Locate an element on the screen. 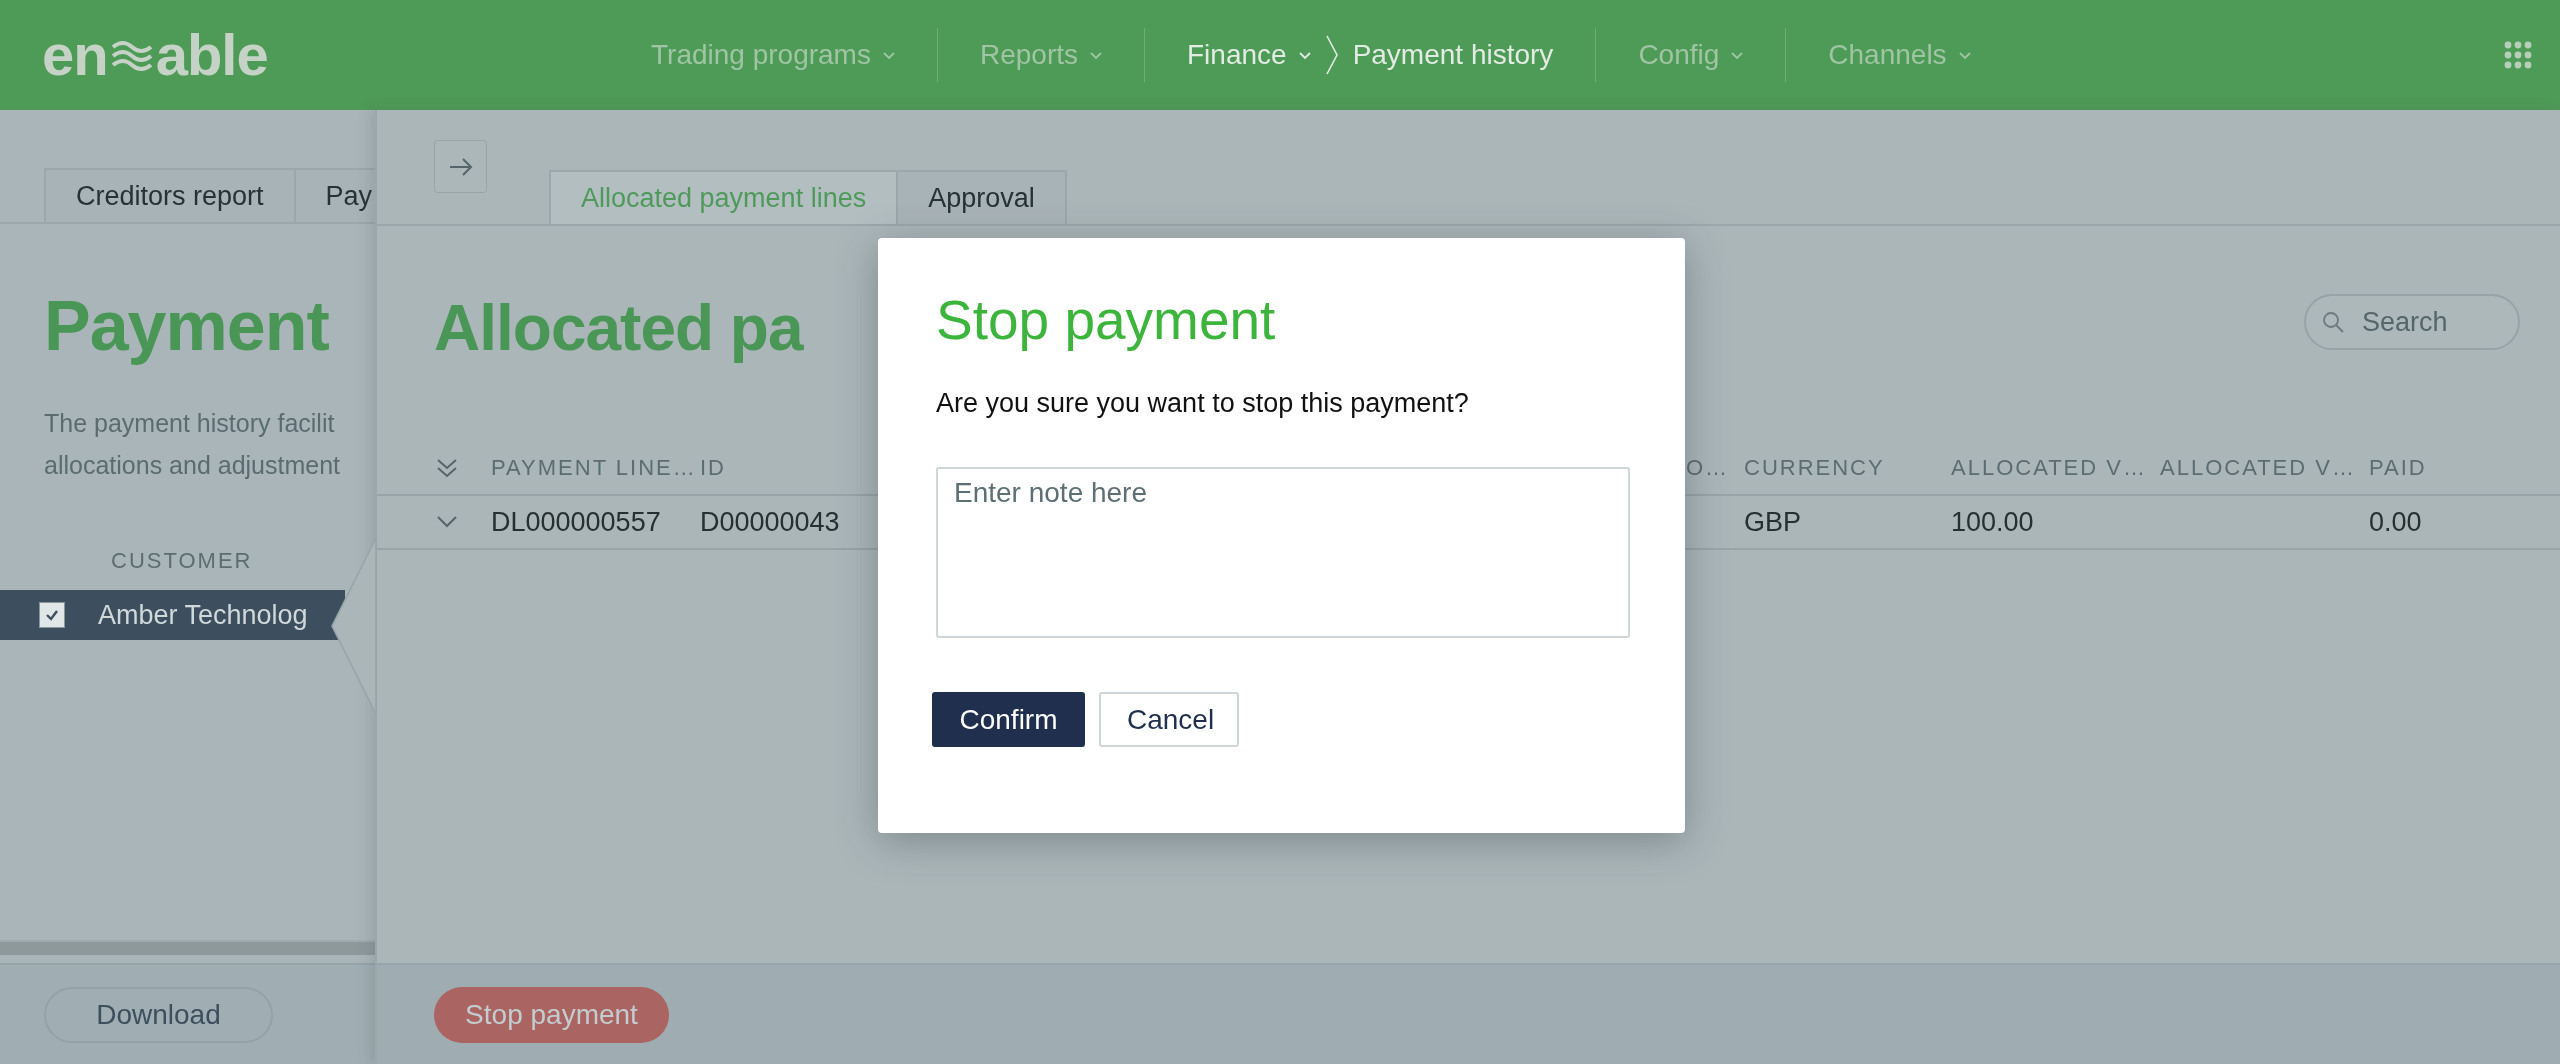  table-cell-text: 0.00 is located at coordinates (2396, 522).